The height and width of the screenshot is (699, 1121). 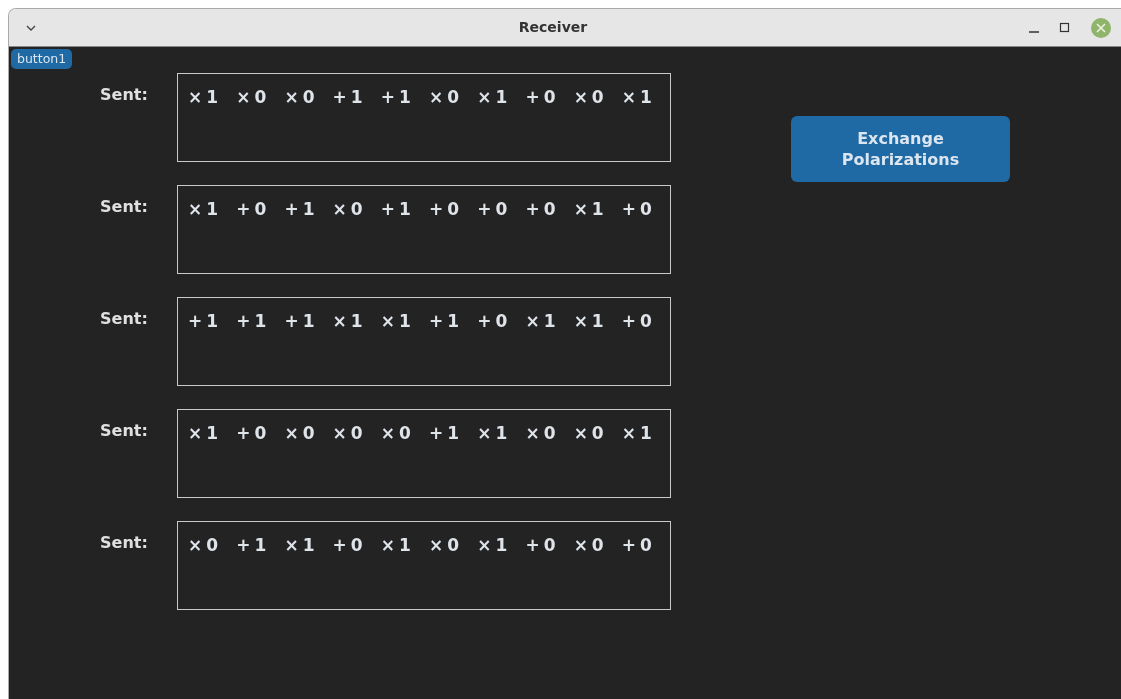 What do you see at coordinates (31, 27) in the screenshot?
I see `menu-chevron-icon` at bounding box center [31, 27].